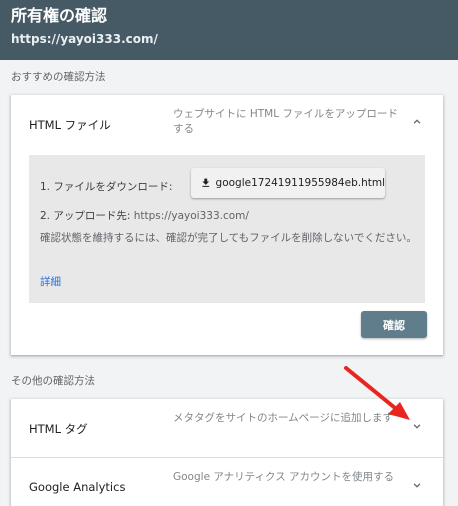 The height and width of the screenshot is (506, 458). What do you see at coordinates (84, 39) in the screenshot?
I see `property-url: https://yayoi333.com/` at bounding box center [84, 39].